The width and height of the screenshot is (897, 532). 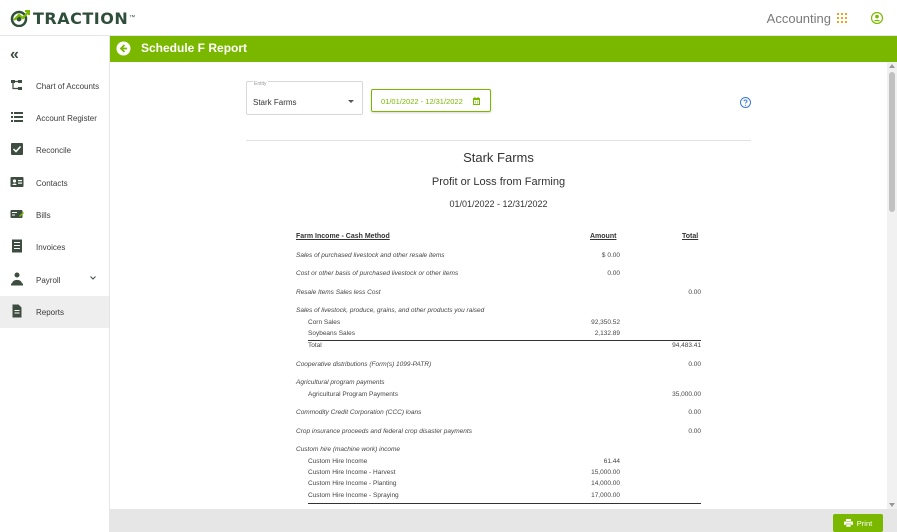 I want to click on back-arrow-icon, so click(x=123, y=48).